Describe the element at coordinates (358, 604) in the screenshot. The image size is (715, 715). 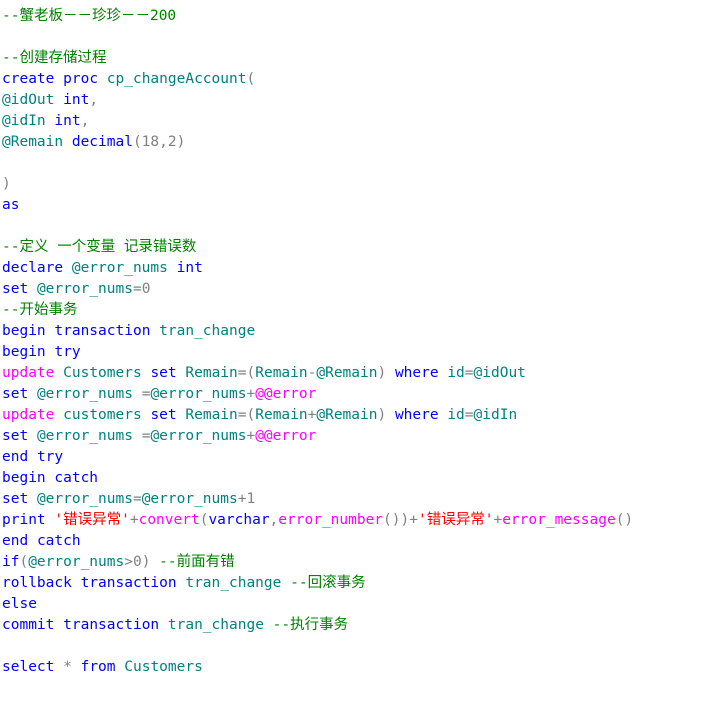
I see `code-line: else` at that location.